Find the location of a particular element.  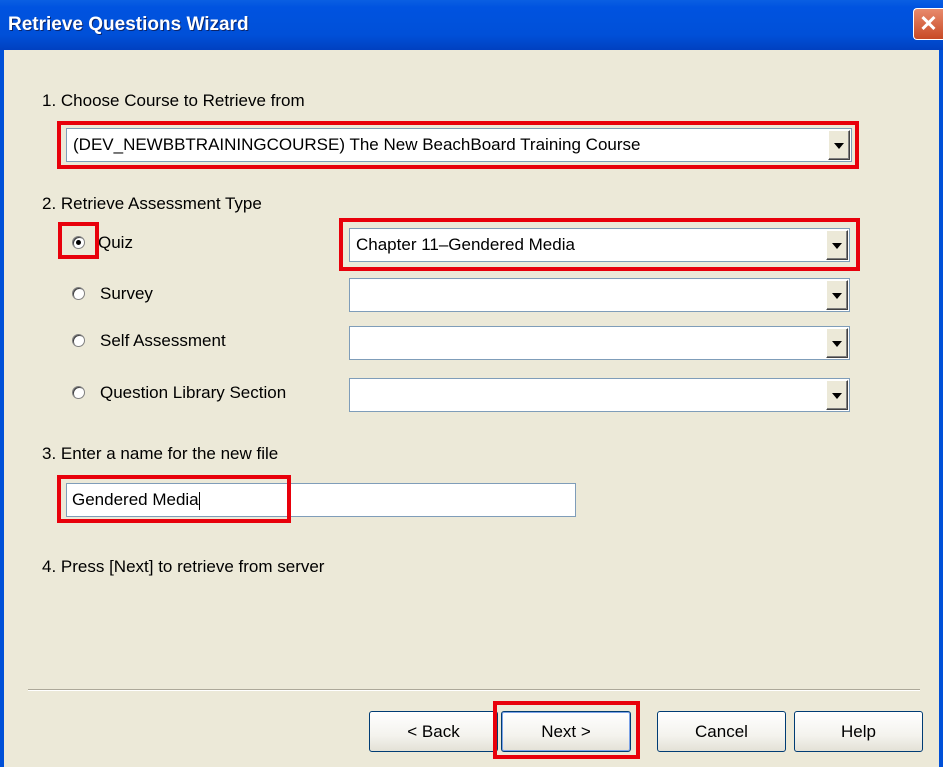

close-button: ✕ is located at coordinates (928, 24).